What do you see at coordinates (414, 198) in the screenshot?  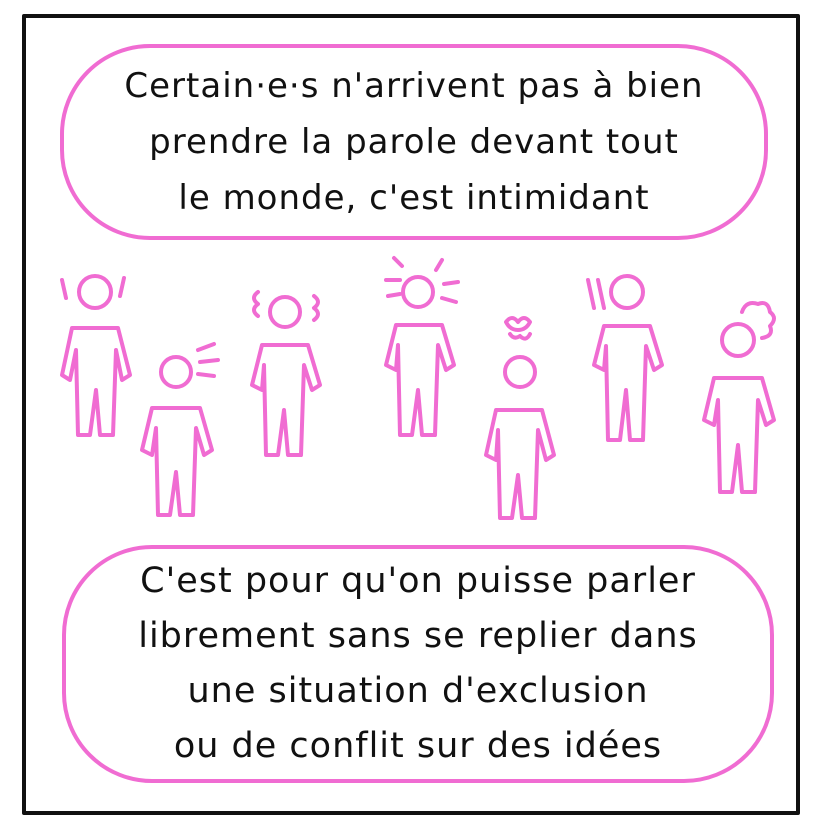 I see `bubble-text-line: le monde, c'est intimidant` at bounding box center [414, 198].